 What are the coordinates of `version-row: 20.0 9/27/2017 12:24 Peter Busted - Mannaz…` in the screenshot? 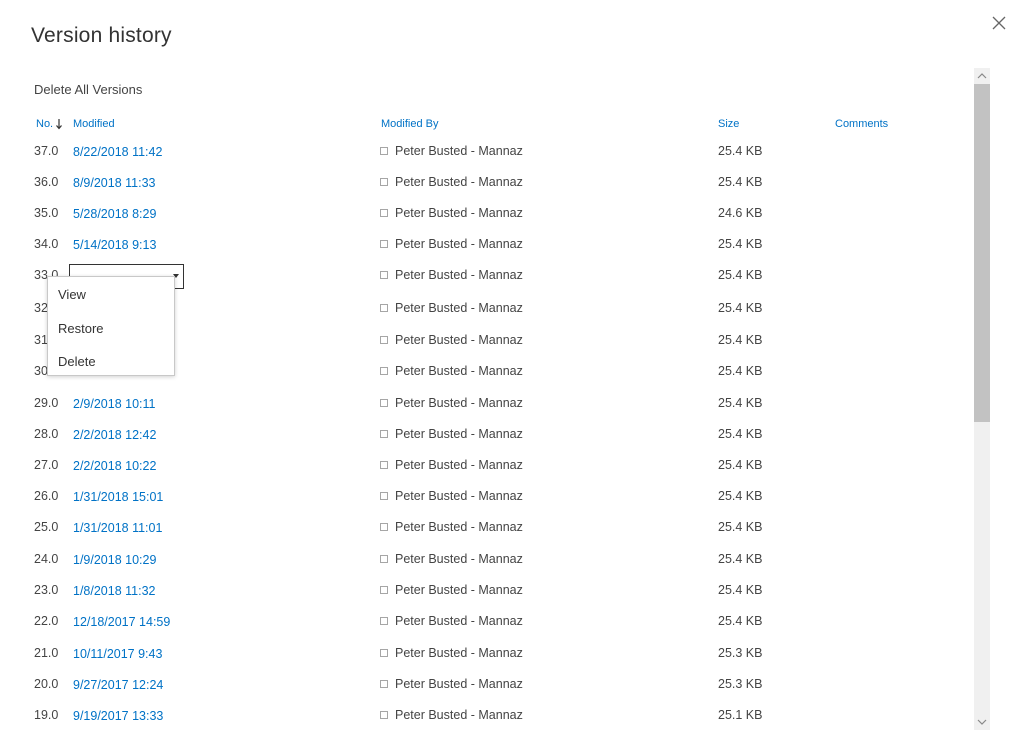 It's located at (485, 692).